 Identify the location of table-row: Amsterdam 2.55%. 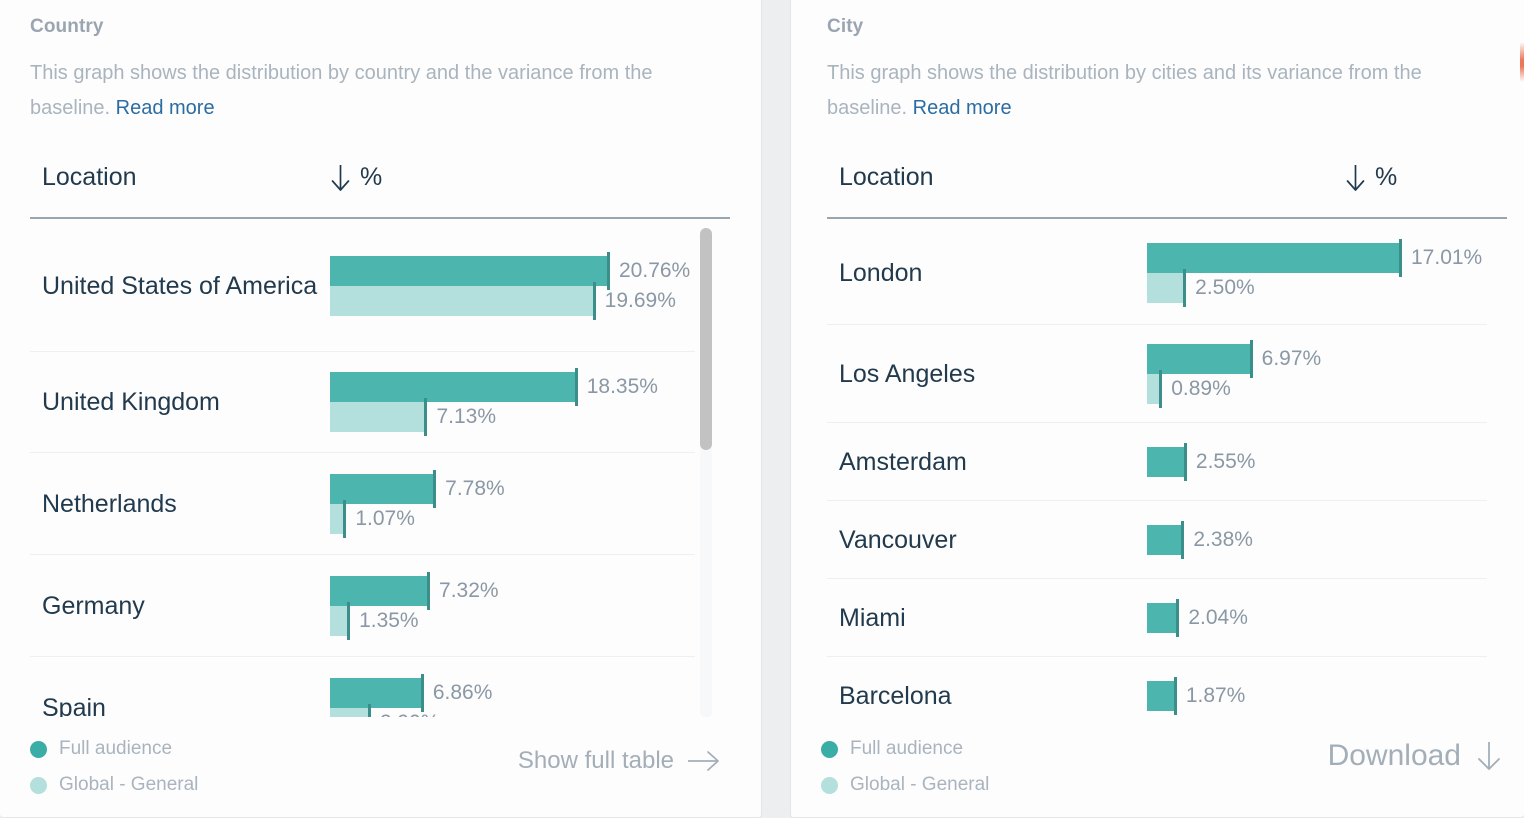
(1157, 462).